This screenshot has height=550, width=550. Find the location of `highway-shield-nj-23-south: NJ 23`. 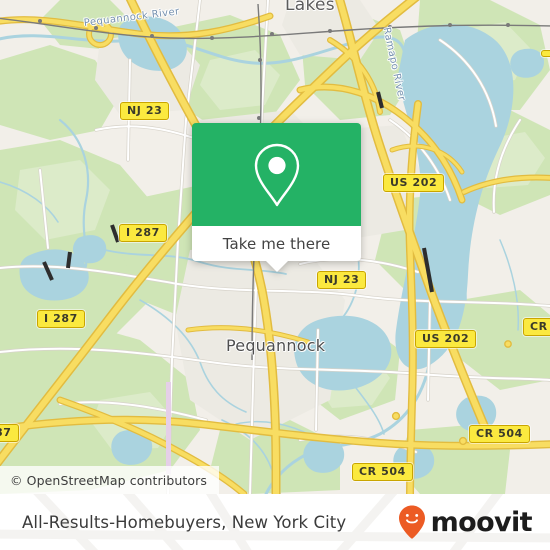

highway-shield-nj-23-south: NJ 23 is located at coordinates (342, 280).